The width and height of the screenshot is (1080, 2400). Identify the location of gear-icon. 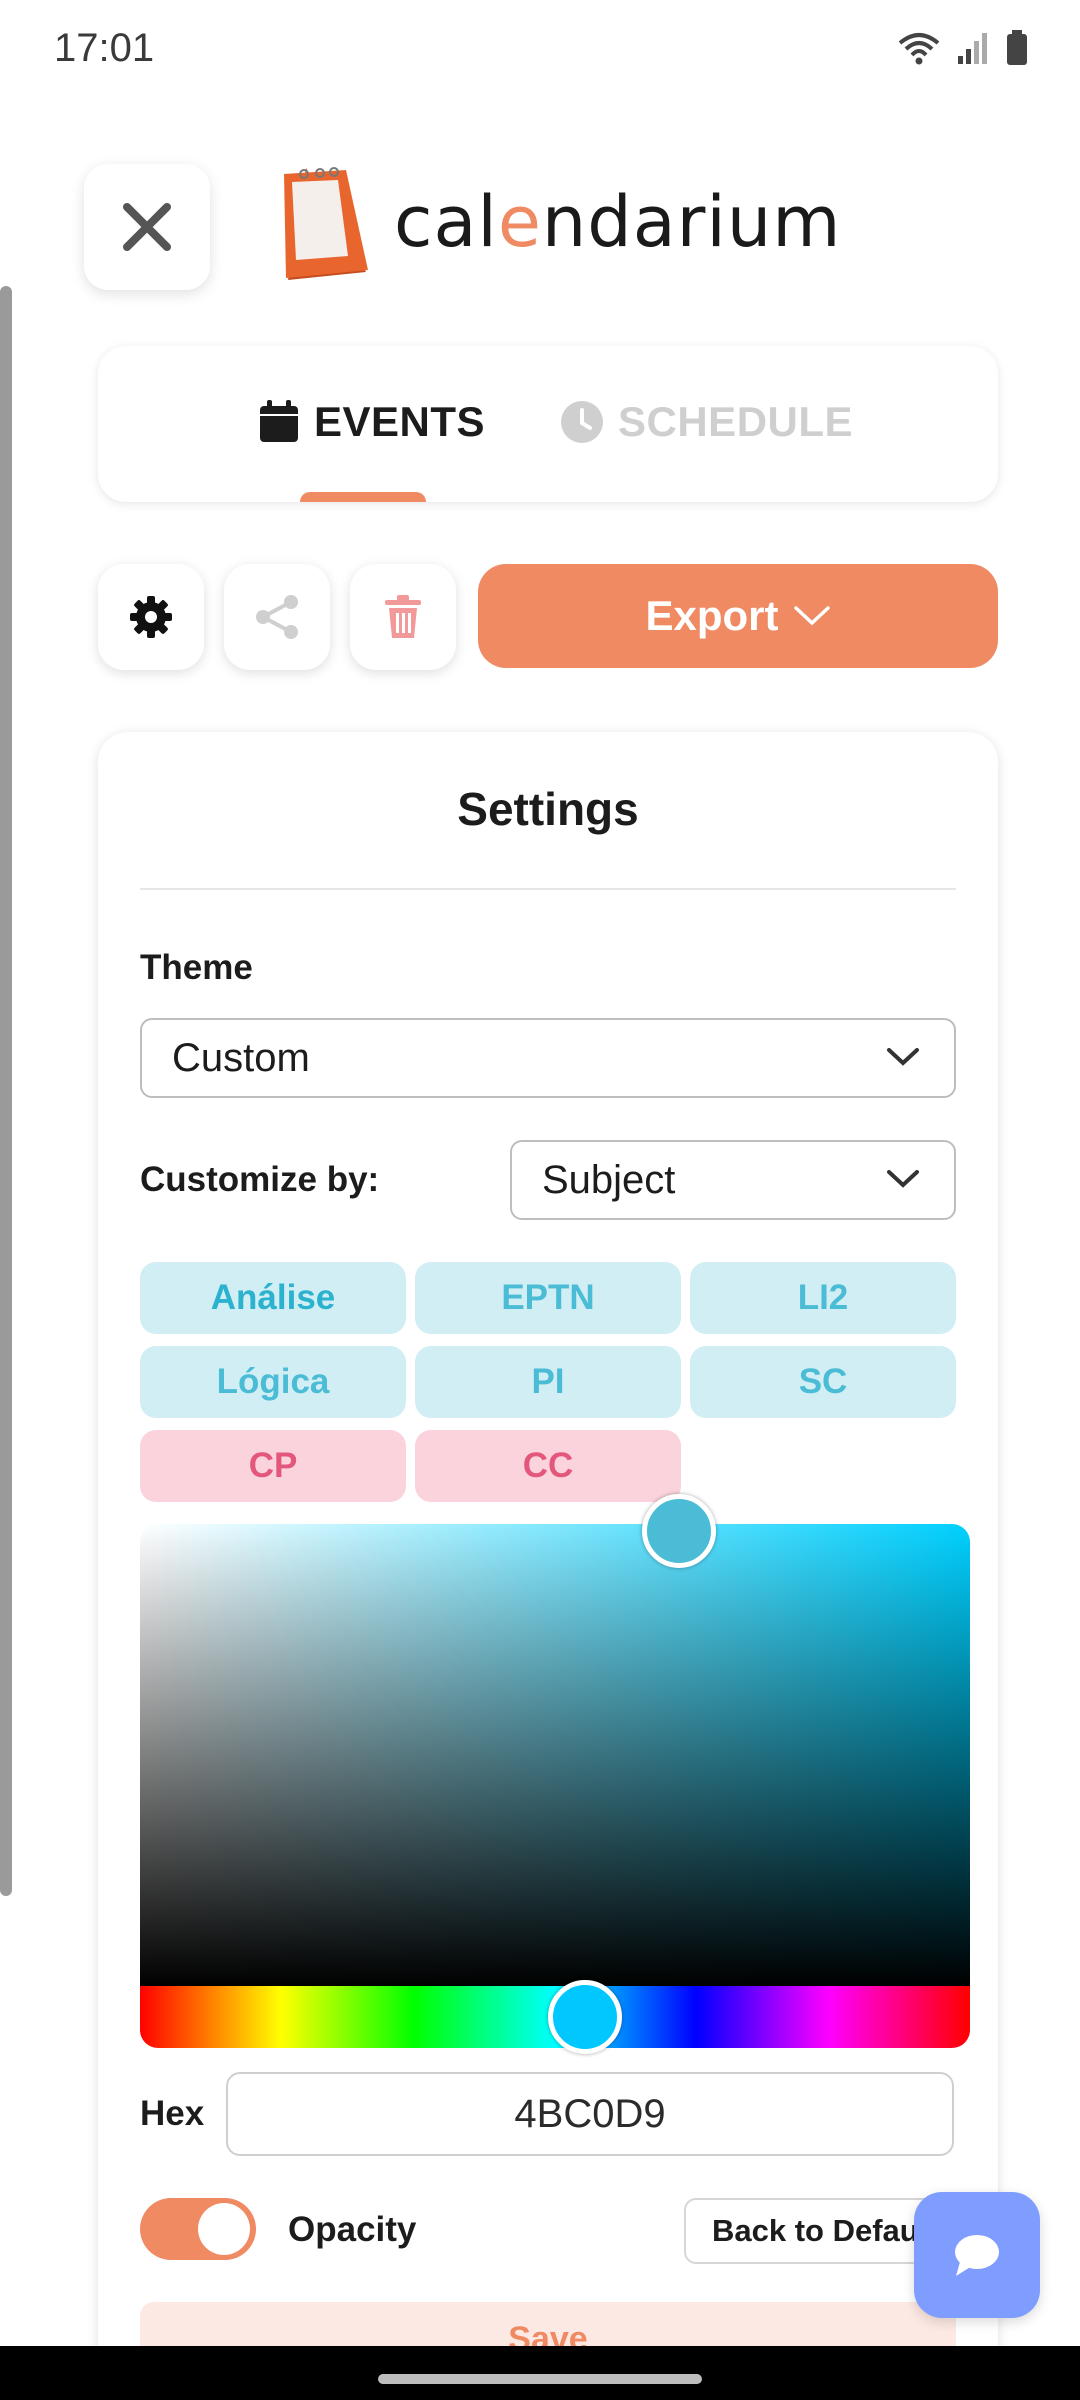
(151, 617).